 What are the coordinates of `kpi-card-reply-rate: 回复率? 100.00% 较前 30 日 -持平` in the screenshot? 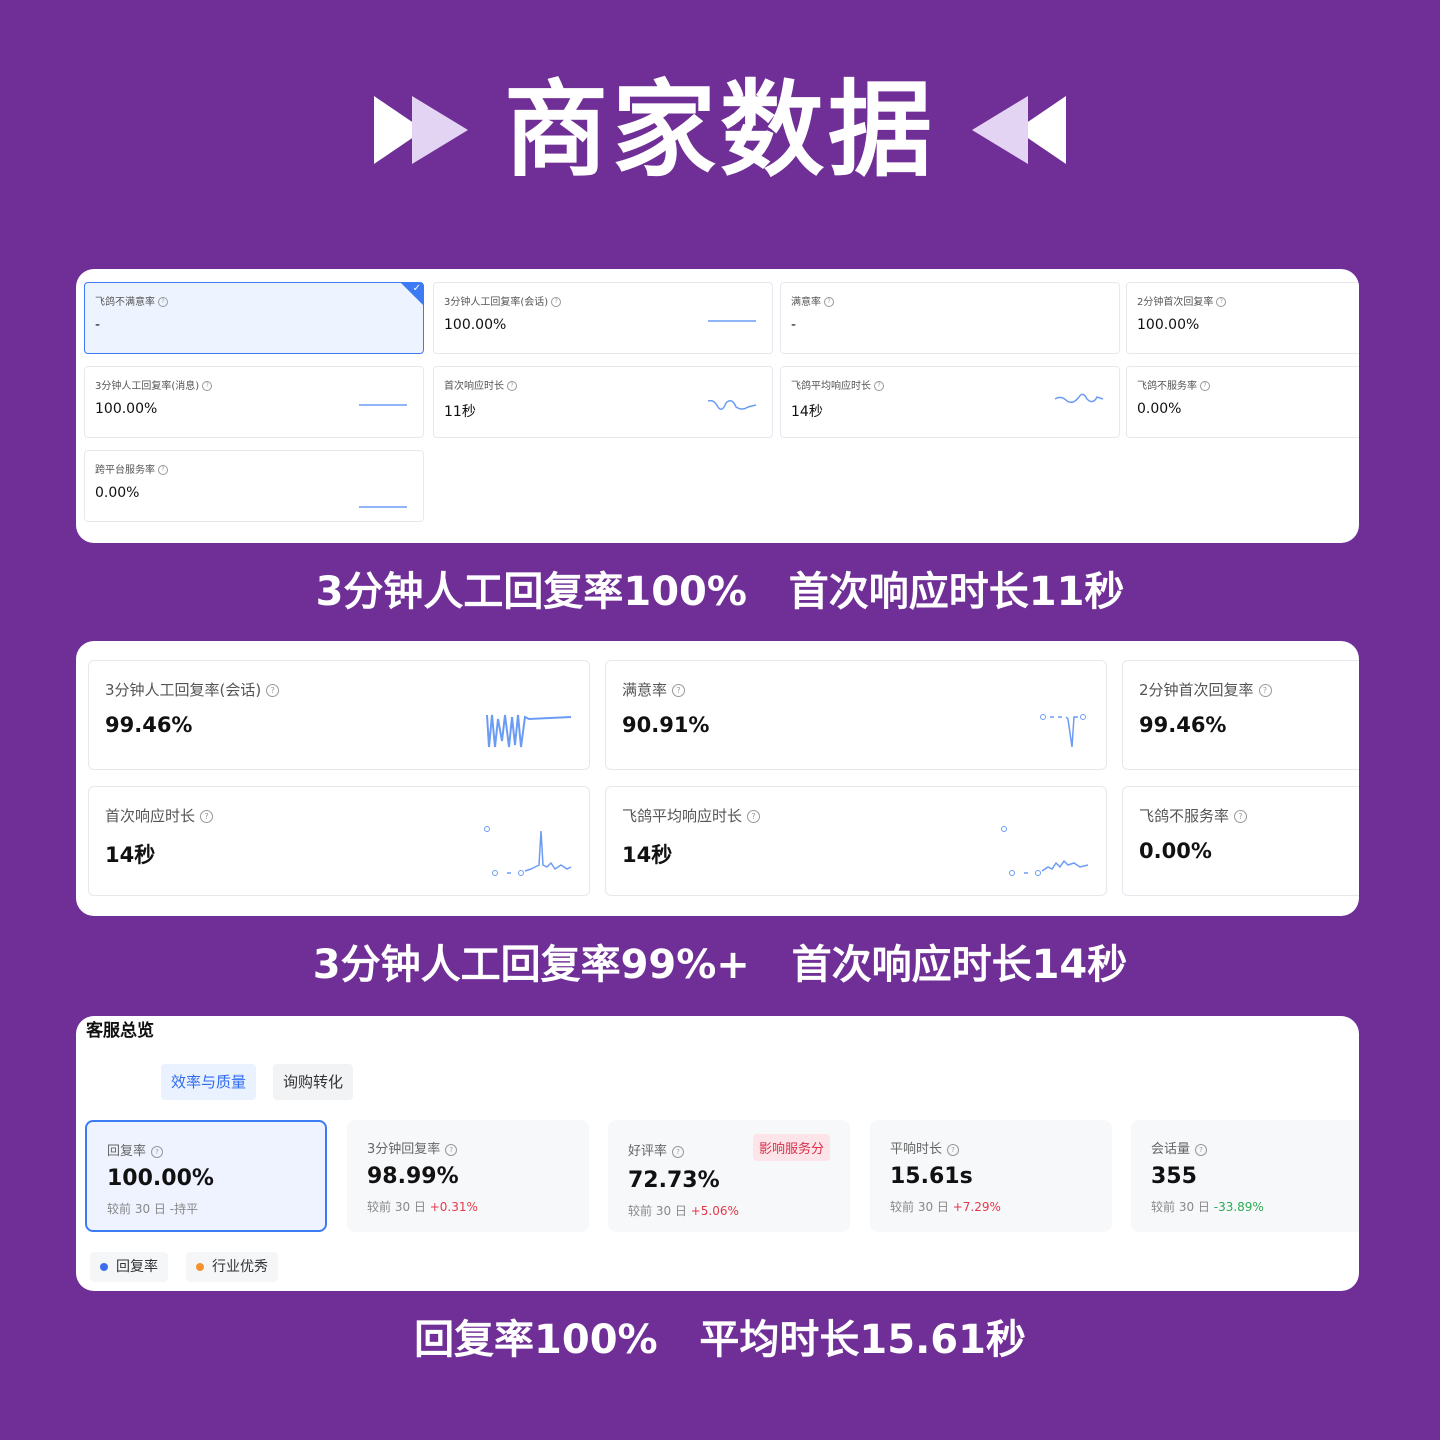 It's located at (206, 1176).